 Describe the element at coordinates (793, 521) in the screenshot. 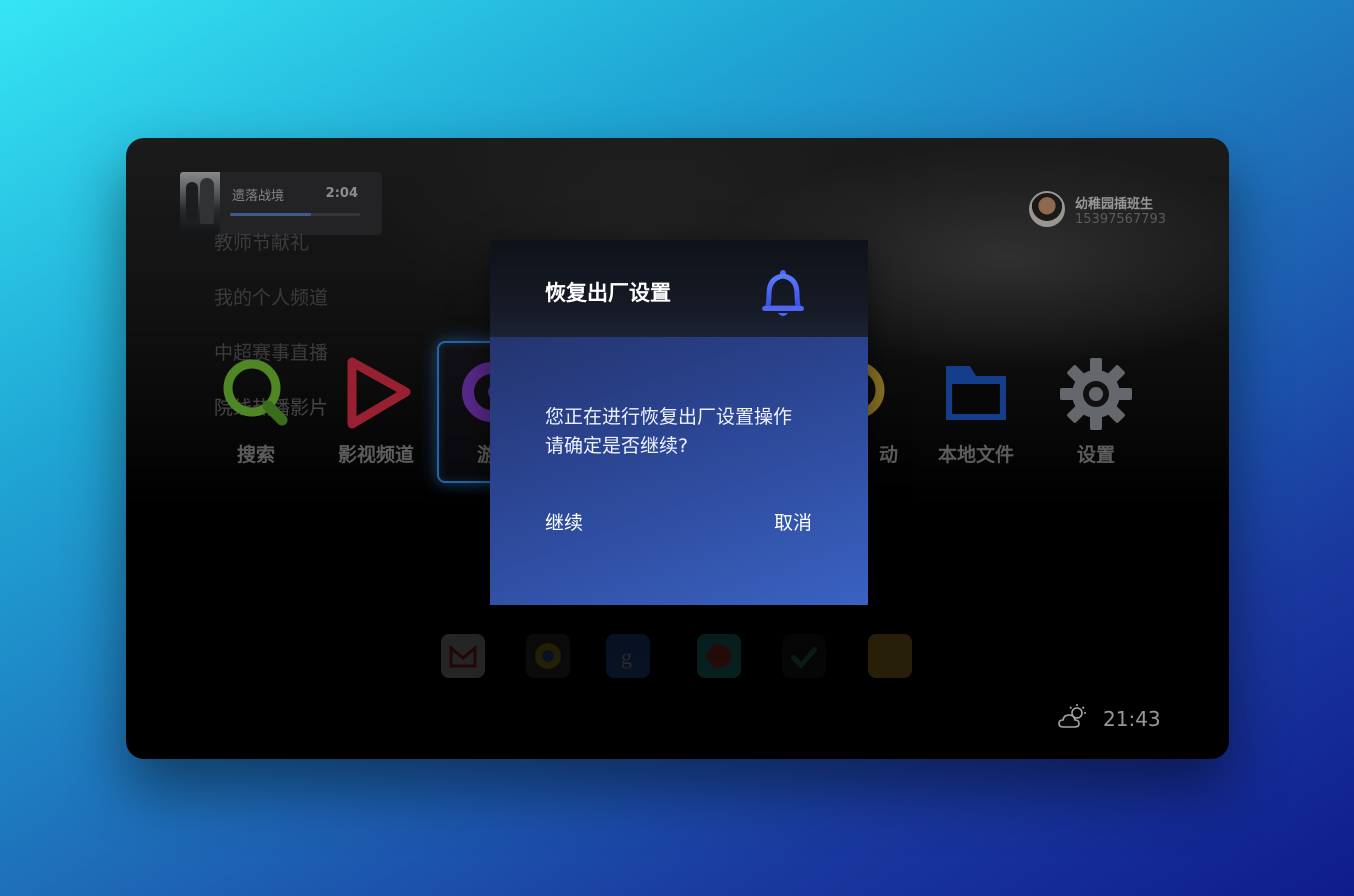

I see `cancel-button: 取消` at that location.